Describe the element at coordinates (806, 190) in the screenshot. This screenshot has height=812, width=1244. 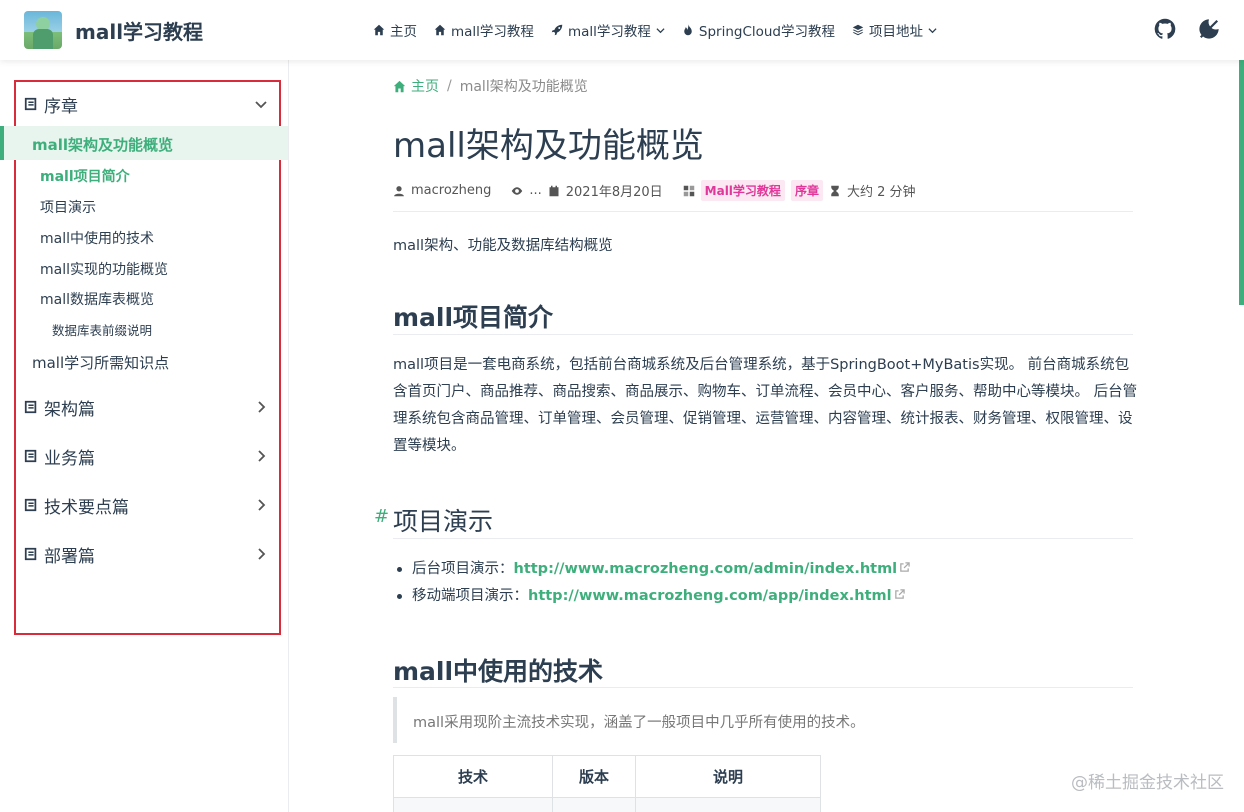
I see `category-tag: 序章` at that location.